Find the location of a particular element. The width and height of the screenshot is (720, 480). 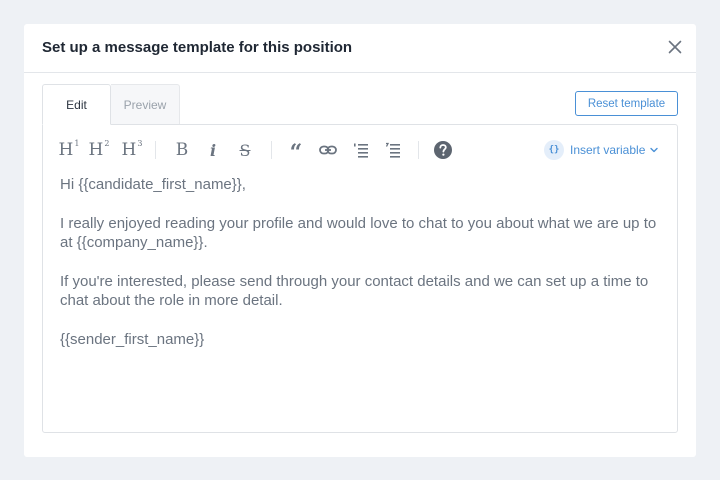

bold-icon: B is located at coordinates (182, 150).